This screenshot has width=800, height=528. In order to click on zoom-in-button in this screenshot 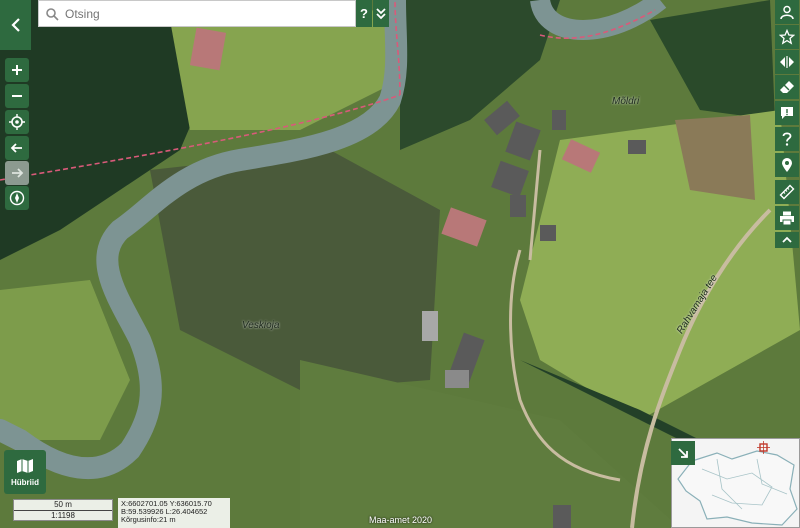, I will do `click(17, 70)`.